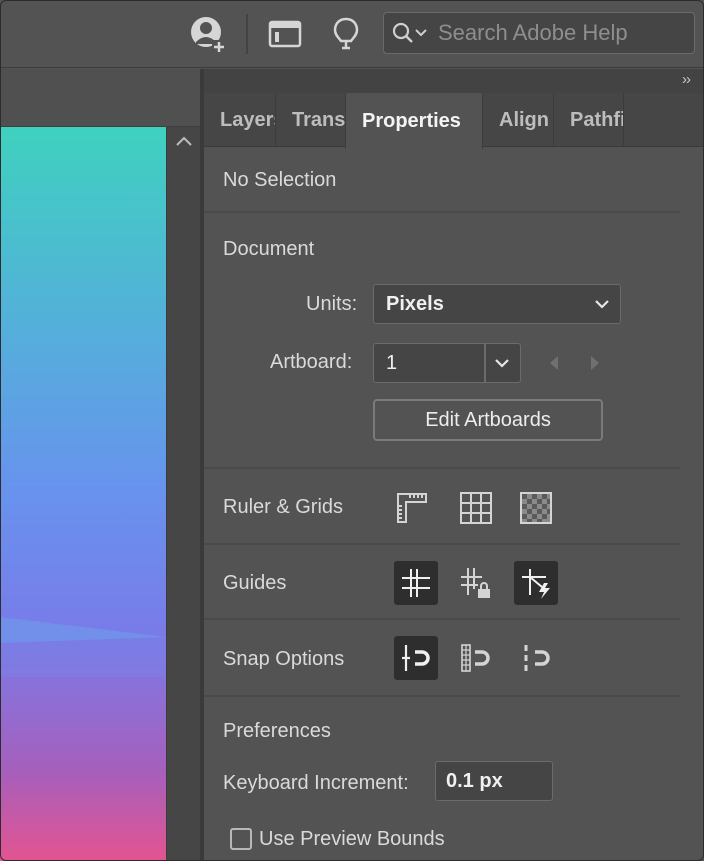 This screenshot has width=704, height=861. I want to click on previous-artboard-icon, so click(554, 363).